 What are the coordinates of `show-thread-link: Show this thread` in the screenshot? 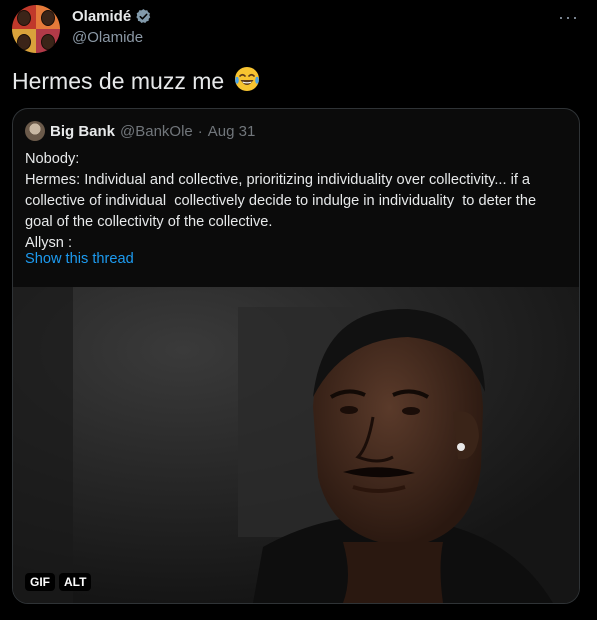 It's located at (79, 259).